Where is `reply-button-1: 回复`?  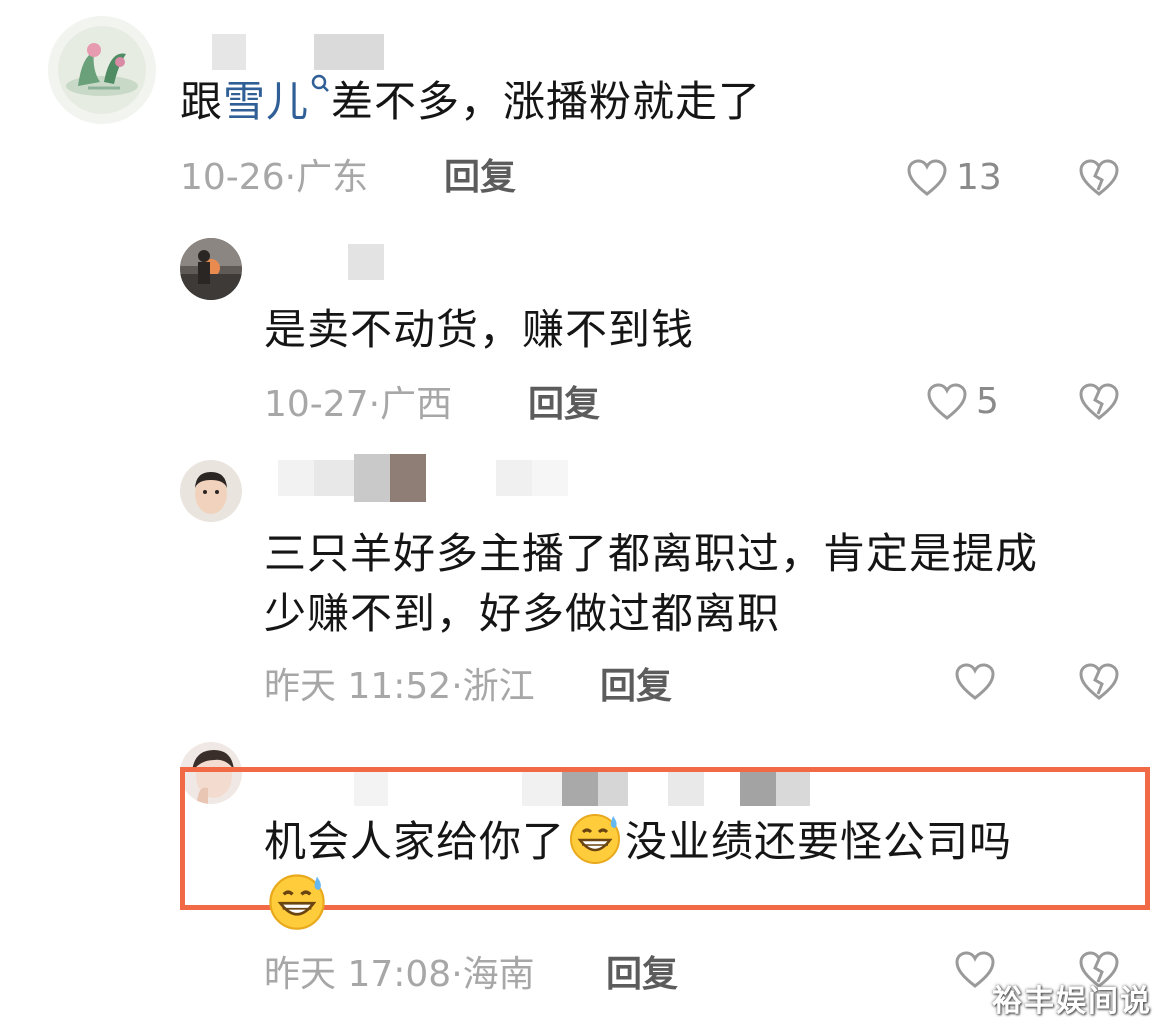 reply-button-1: 回复 is located at coordinates (480, 178).